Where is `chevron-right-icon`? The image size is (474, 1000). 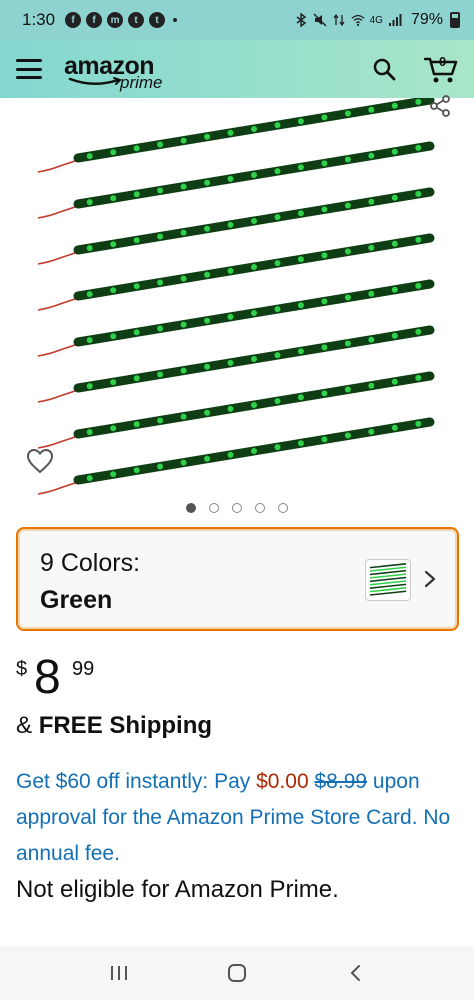 chevron-right-icon is located at coordinates (430, 579).